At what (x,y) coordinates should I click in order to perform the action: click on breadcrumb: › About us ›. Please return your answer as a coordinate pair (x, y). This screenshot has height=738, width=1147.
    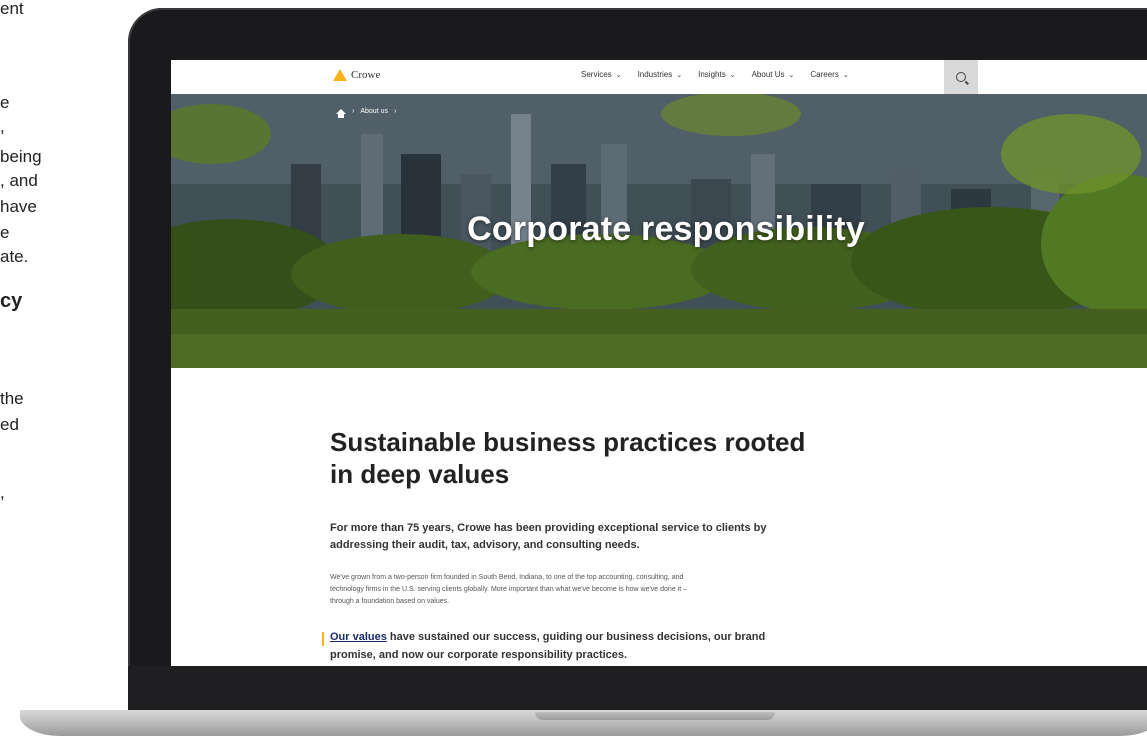
    Looking at the image, I should click on (366, 113).